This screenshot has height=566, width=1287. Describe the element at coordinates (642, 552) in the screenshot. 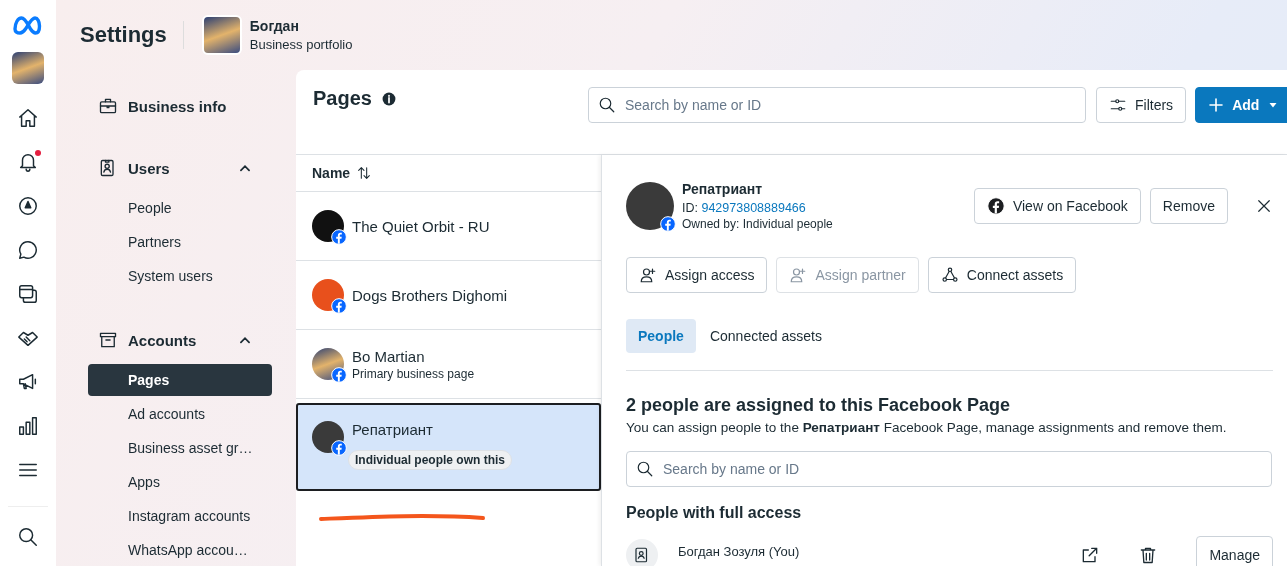

I see `person-icon` at that location.